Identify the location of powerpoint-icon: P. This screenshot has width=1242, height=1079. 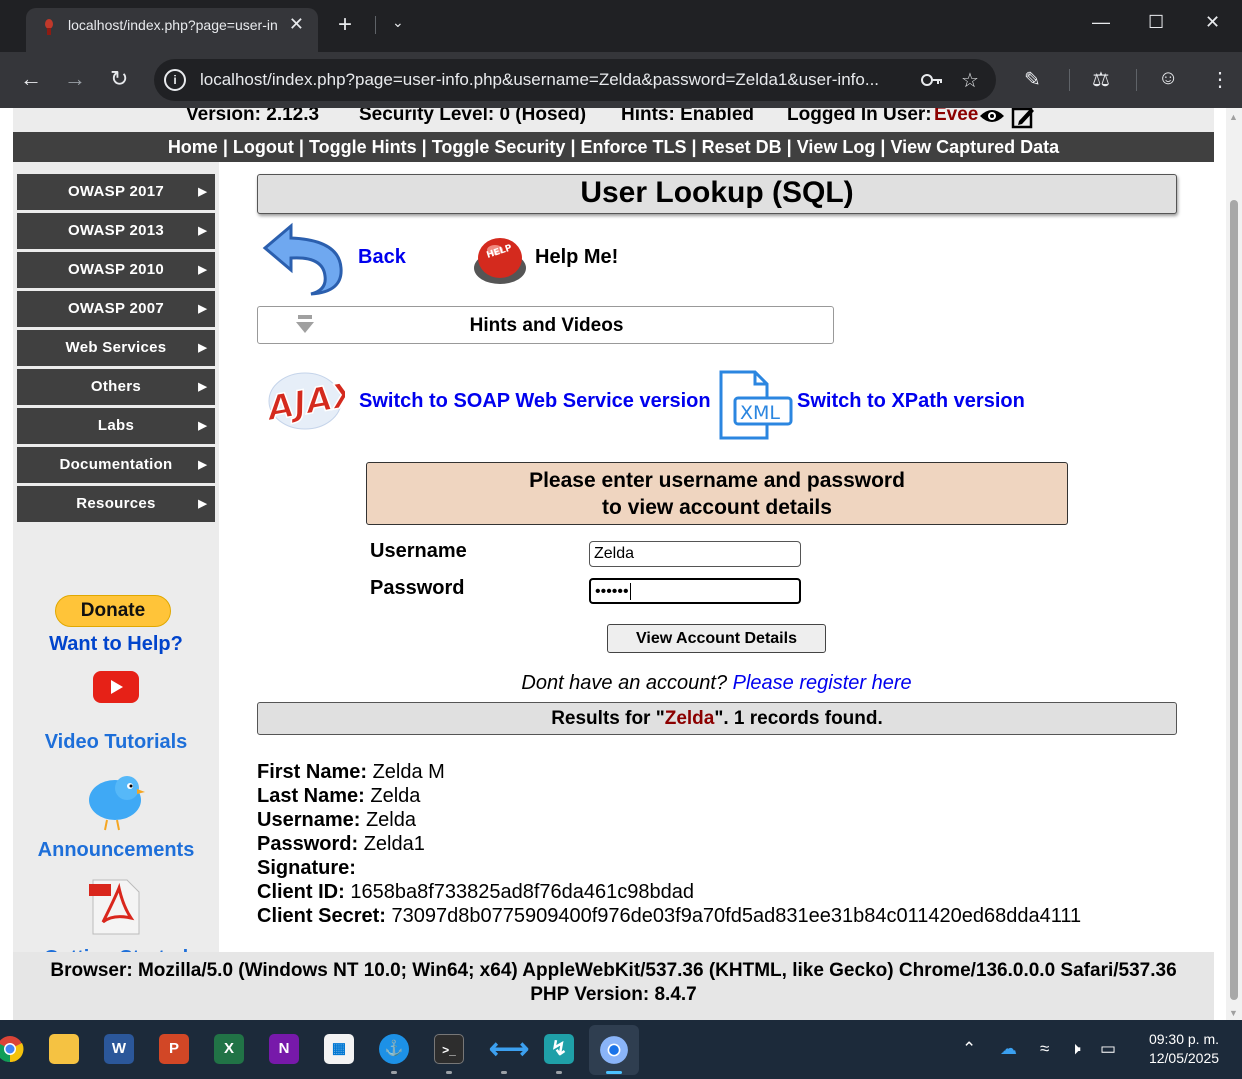
(174, 1049).